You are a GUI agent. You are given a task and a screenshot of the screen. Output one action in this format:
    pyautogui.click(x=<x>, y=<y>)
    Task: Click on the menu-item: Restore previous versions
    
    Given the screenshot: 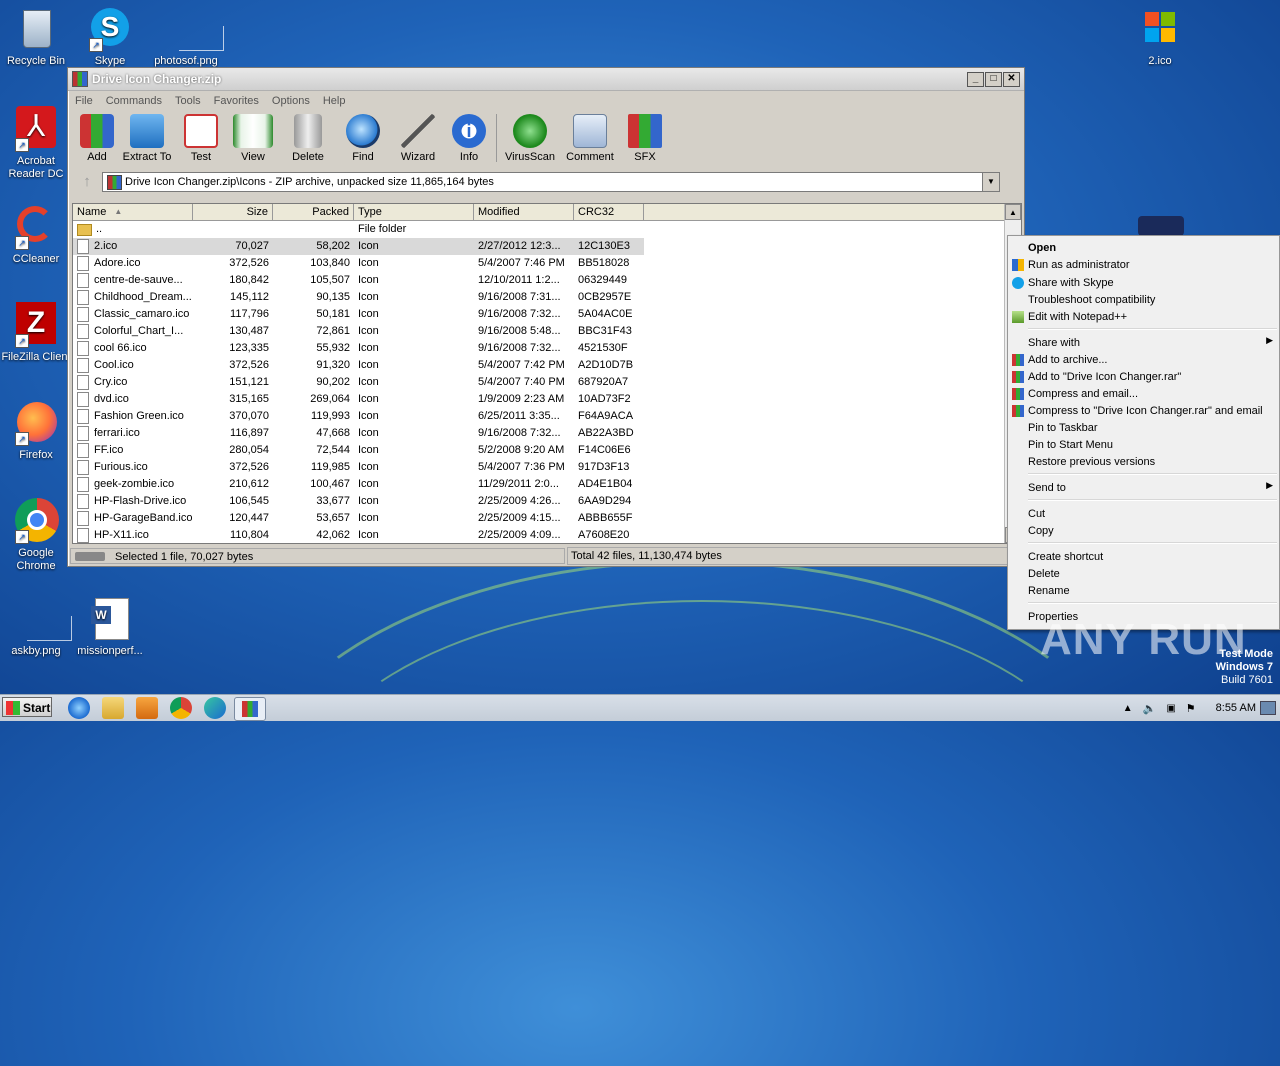 What is the action you would take?
    pyautogui.click(x=1091, y=462)
    